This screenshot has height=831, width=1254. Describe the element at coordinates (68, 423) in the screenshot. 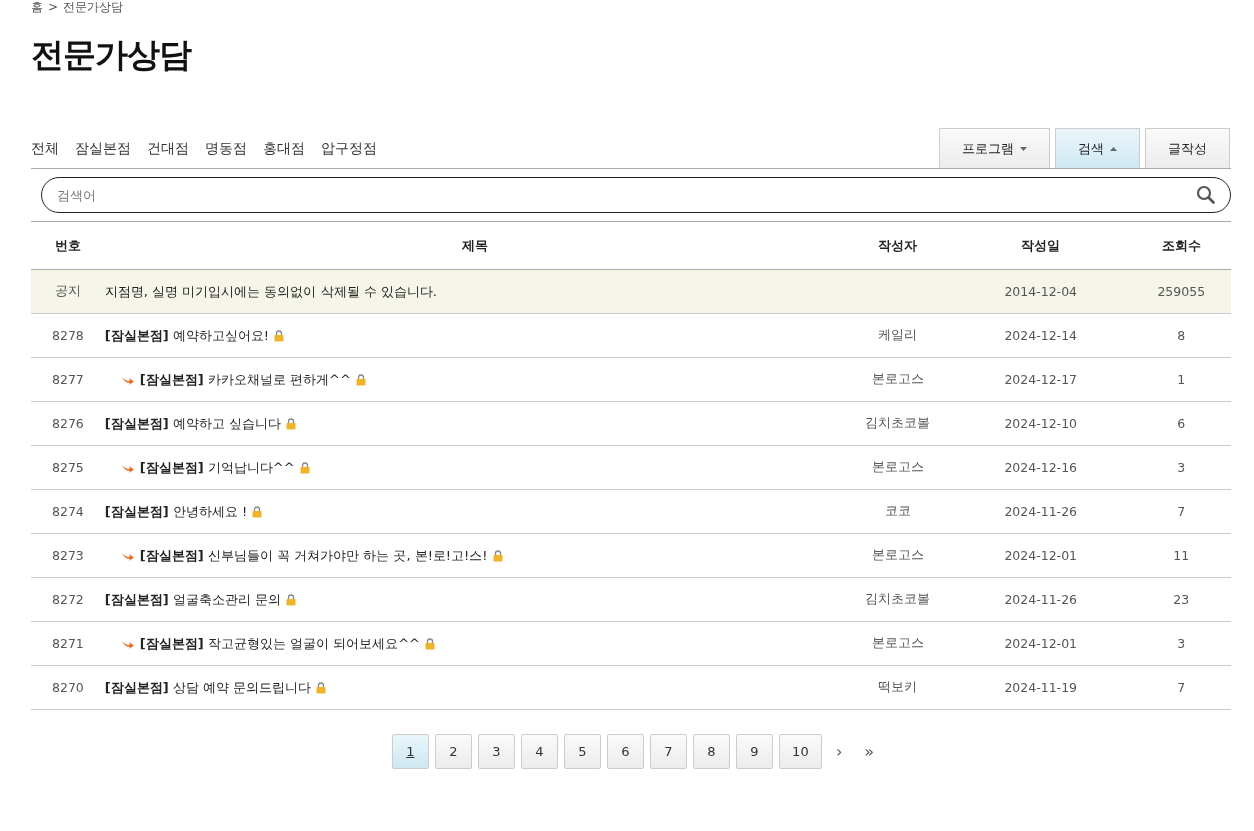

I see `post-number: 8276` at that location.